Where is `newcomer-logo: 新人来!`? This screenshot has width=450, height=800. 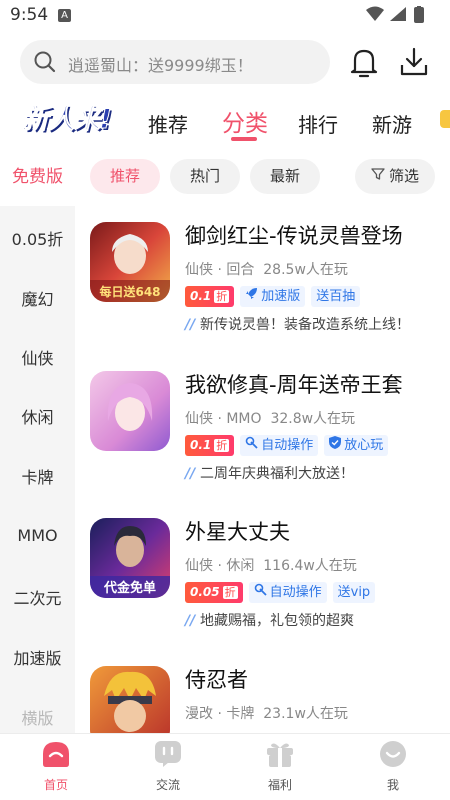
newcomer-logo: 新人来! is located at coordinates (66, 120).